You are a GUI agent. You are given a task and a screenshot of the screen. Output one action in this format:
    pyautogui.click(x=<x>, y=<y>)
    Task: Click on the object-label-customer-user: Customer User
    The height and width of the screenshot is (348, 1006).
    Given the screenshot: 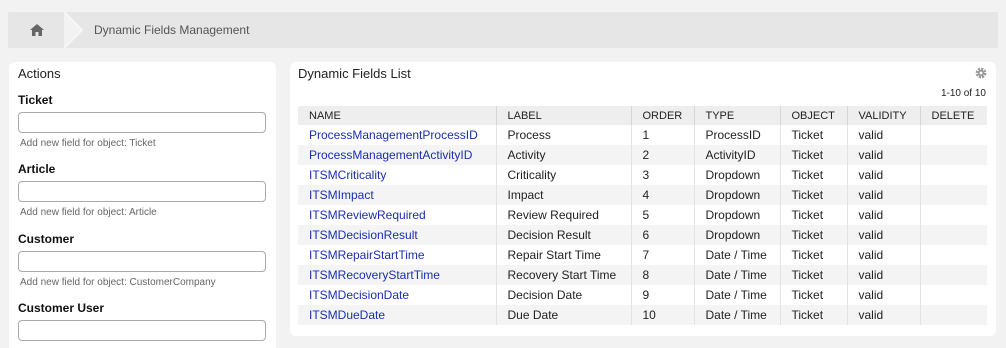 What is the action you would take?
    pyautogui.click(x=61, y=308)
    